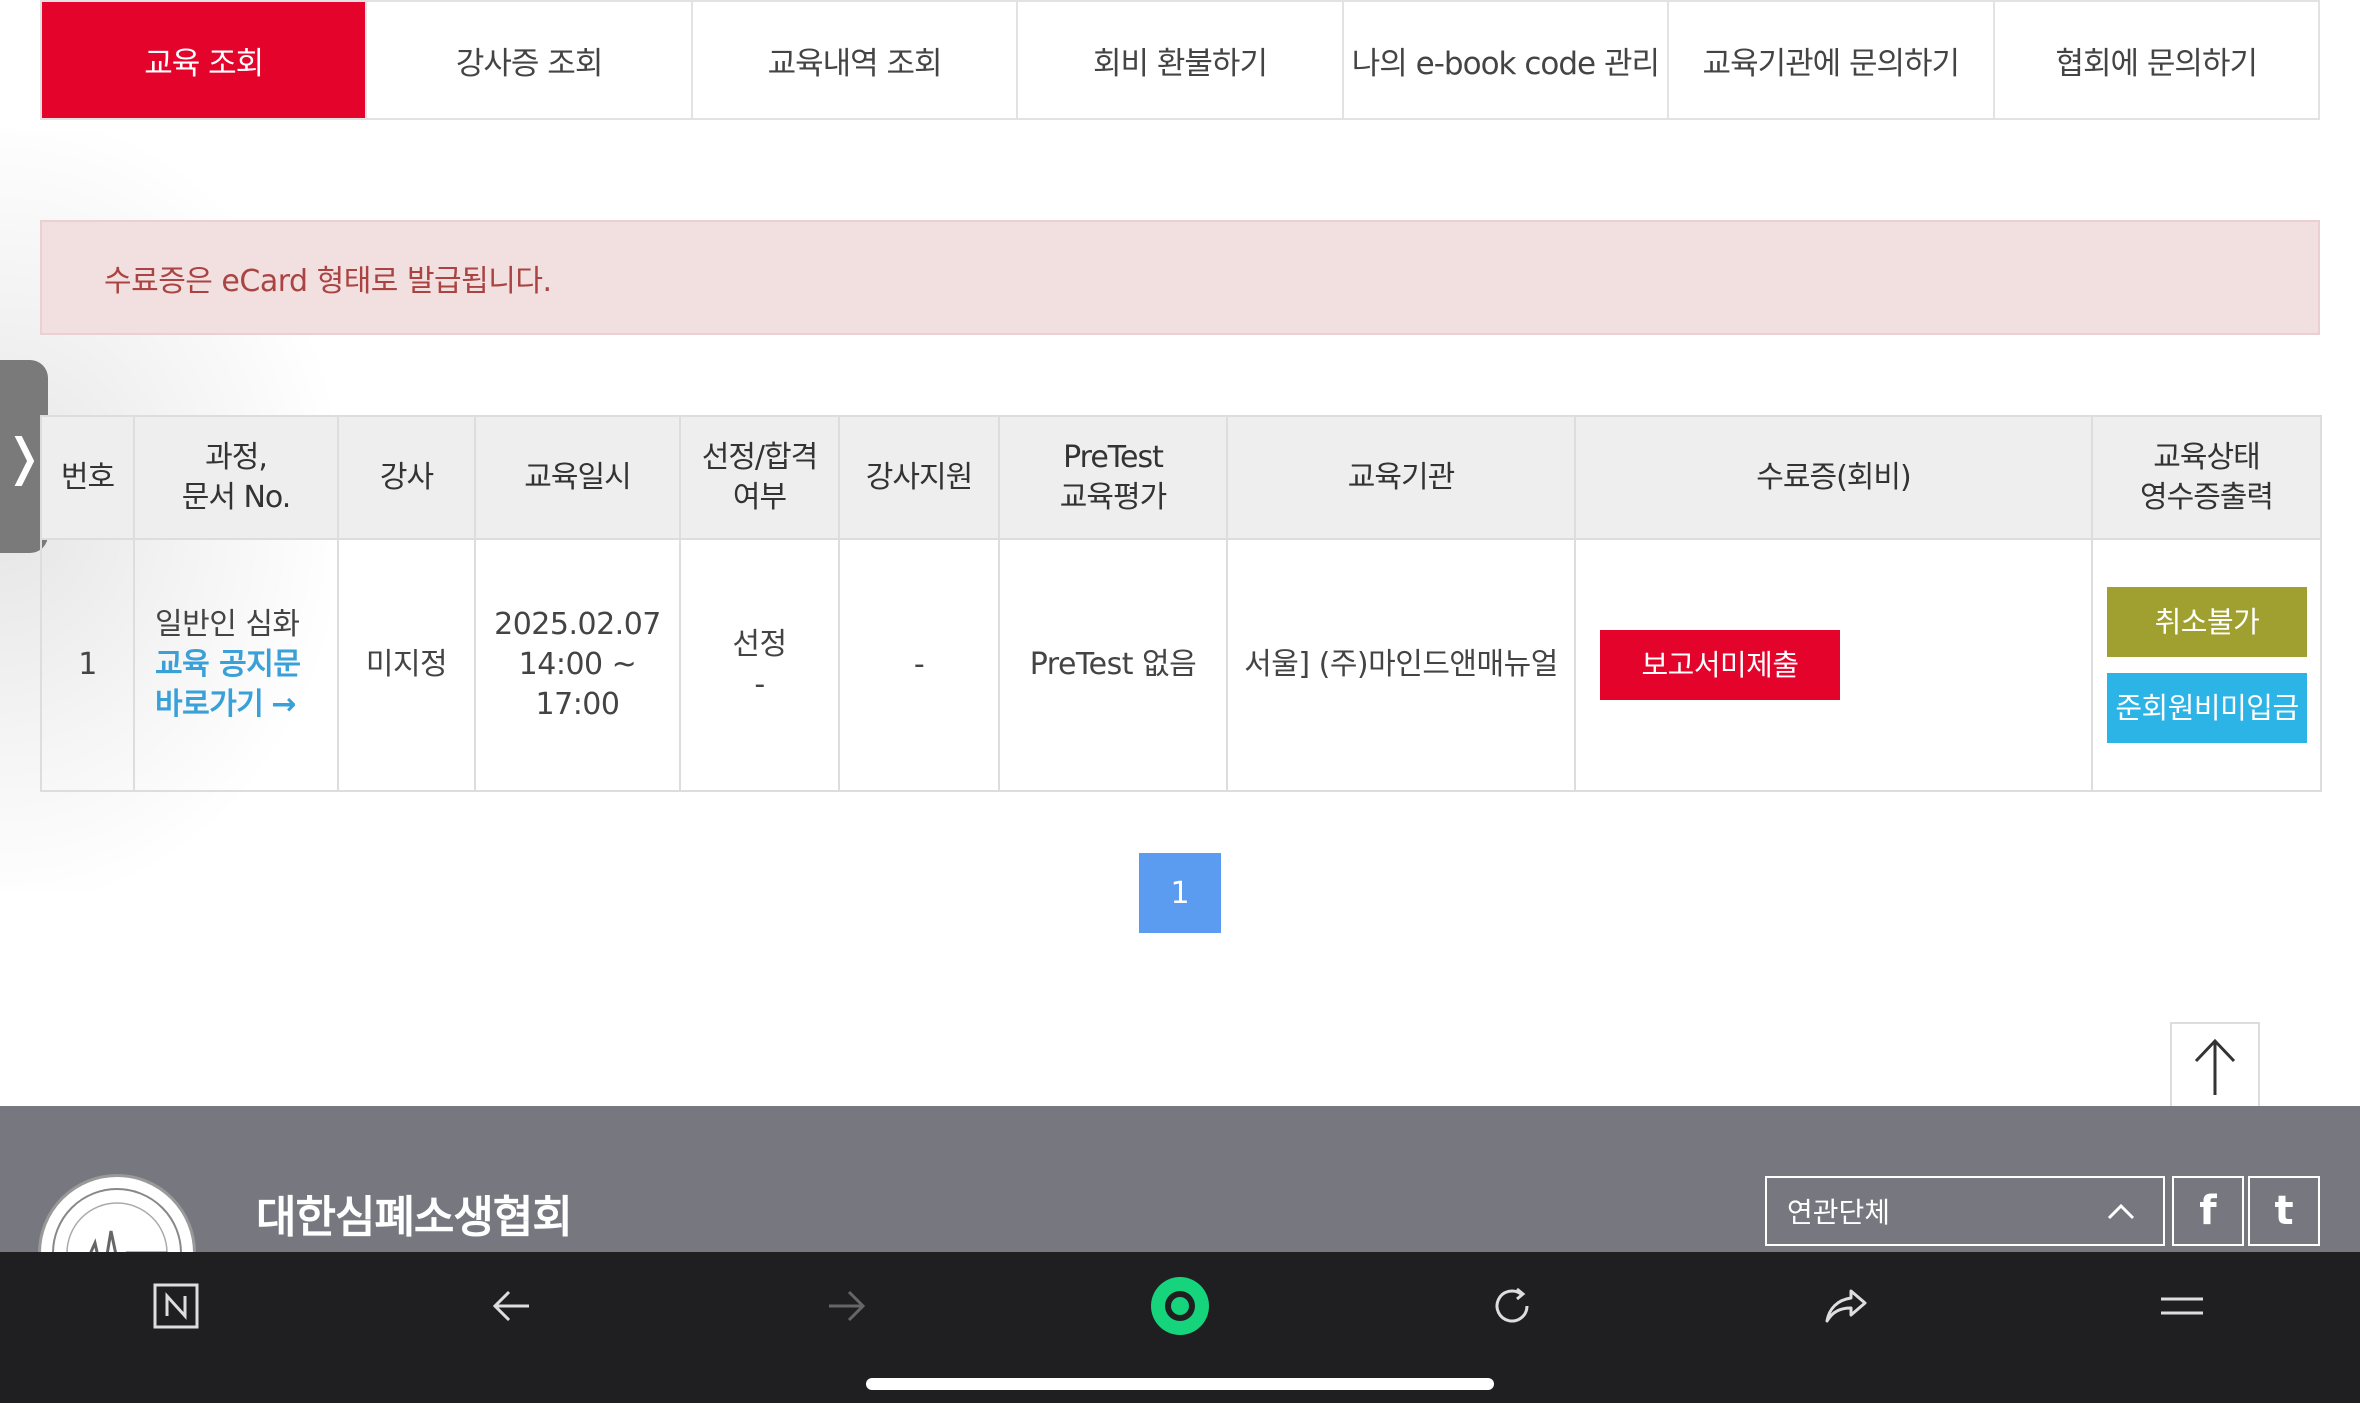  Describe the element at coordinates (1113, 665) in the screenshot. I see `cell-pretest: PreTest 없음` at that location.